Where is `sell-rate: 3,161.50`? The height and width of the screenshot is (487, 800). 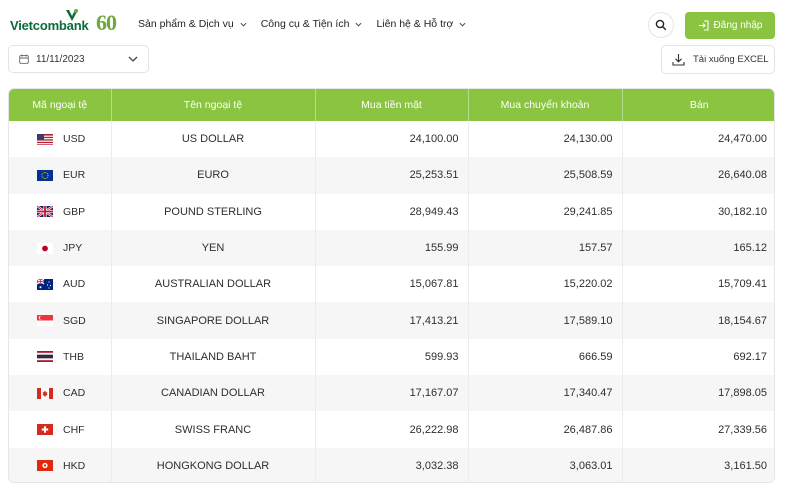
sell-rate: 3,161.50 is located at coordinates (745, 465).